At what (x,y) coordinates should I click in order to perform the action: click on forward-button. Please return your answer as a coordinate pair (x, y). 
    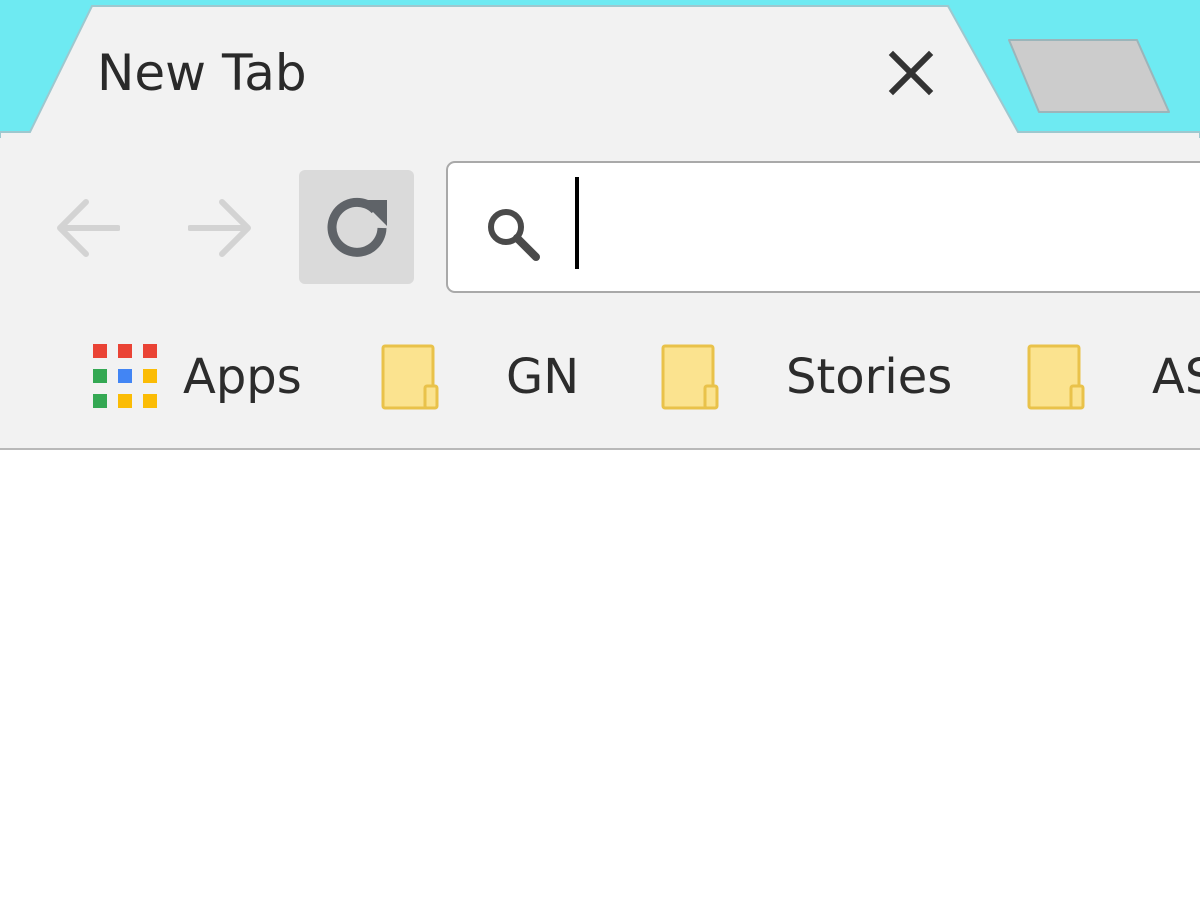
    Looking at the image, I should click on (220, 228).